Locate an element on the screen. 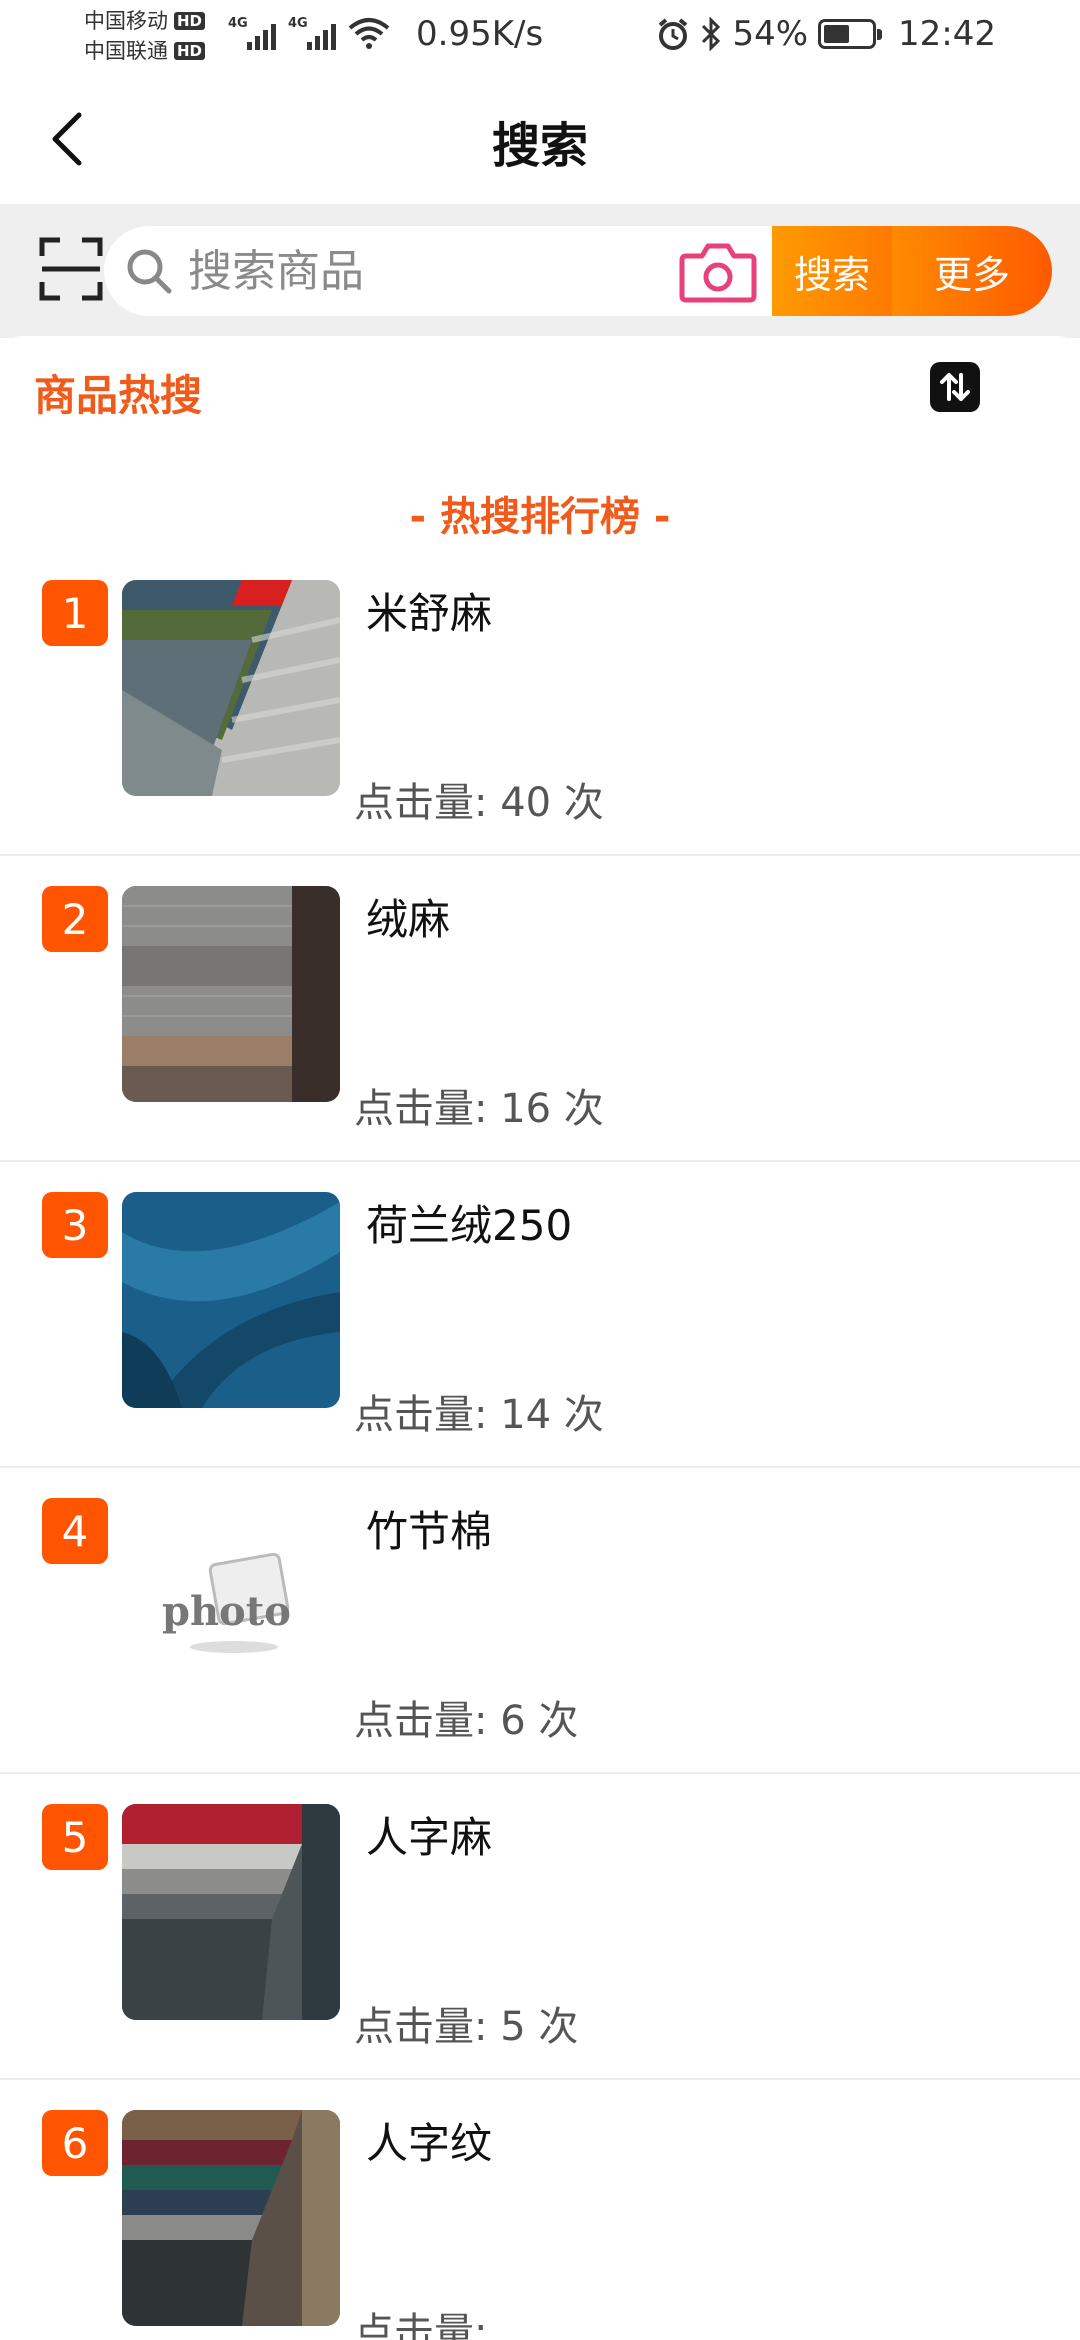 Image resolution: width=1080 pixels, height=2340 pixels. camera-icon is located at coordinates (718, 273).